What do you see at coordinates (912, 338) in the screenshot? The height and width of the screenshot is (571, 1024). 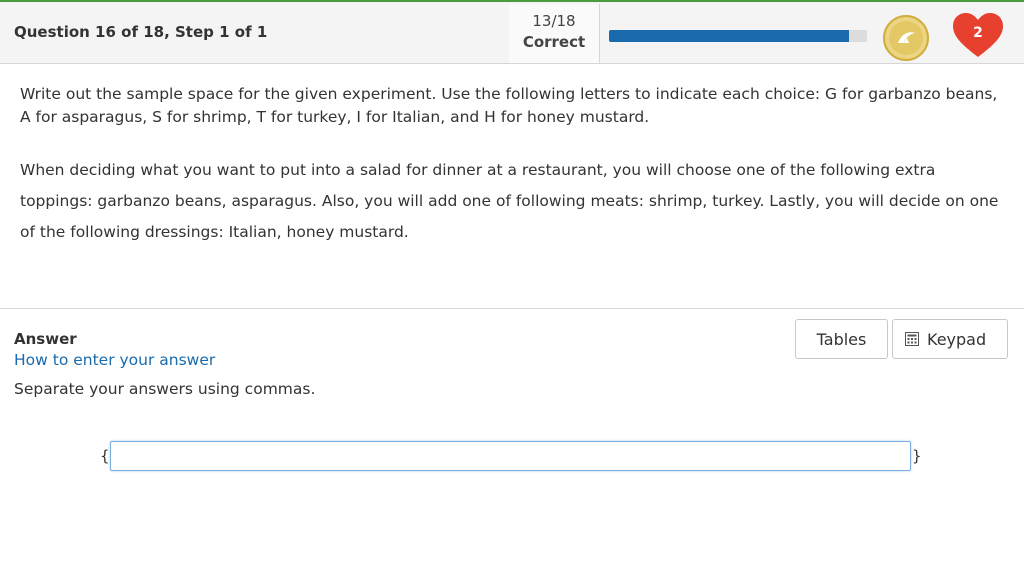 I see `keypad-icon` at bounding box center [912, 338].